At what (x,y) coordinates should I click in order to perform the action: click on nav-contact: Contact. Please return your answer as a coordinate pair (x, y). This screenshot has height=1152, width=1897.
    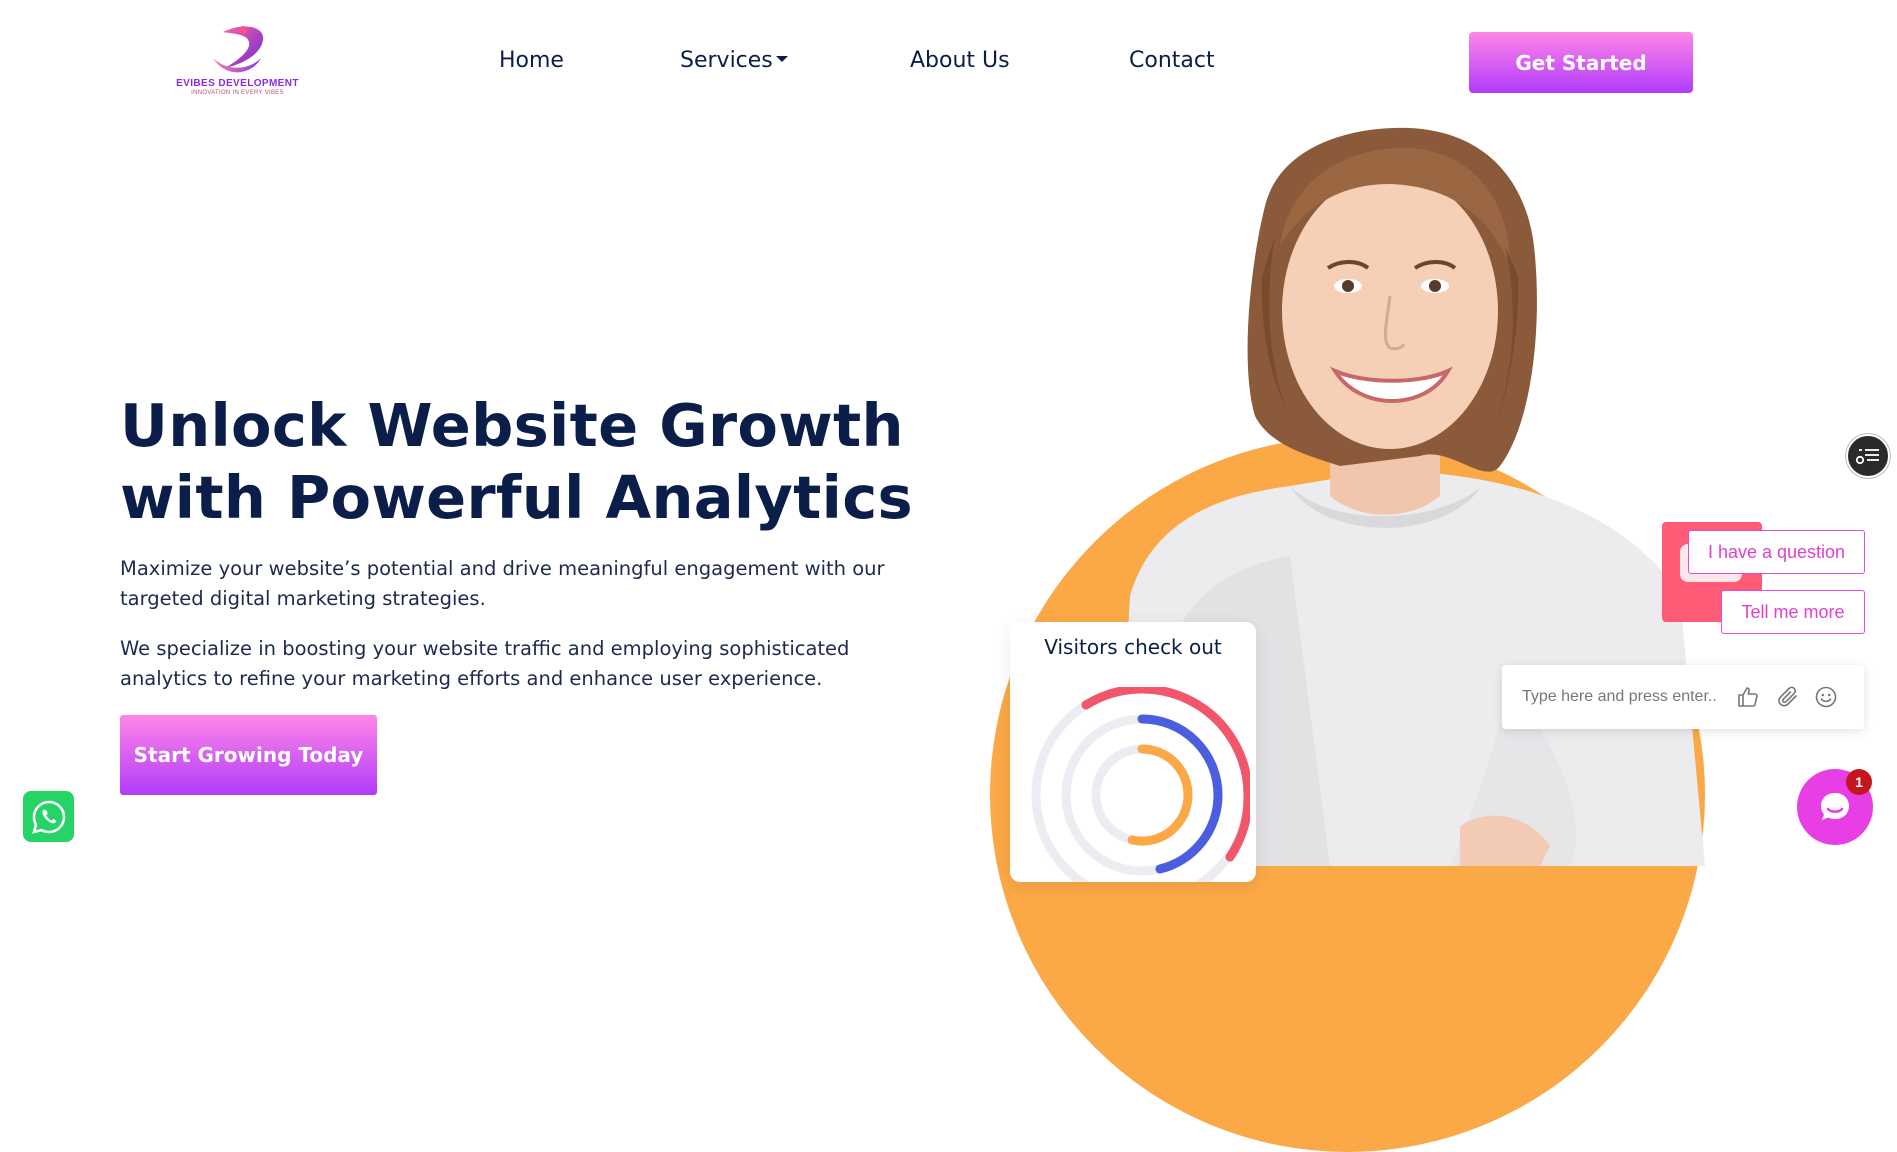
    Looking at the image, I should click on (1172, 60).